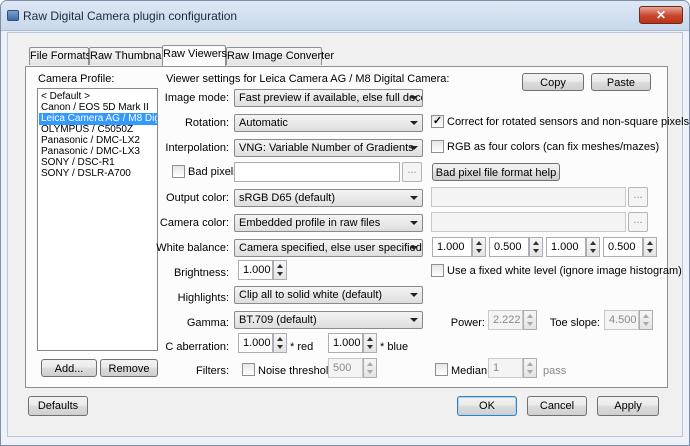  Describe the element at coordinates (129, 368) in the screenshot. I see `remove-profile-button: Remove` at that location.